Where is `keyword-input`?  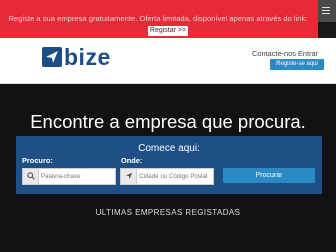
keyword-input is located at coordinates (77, 176).